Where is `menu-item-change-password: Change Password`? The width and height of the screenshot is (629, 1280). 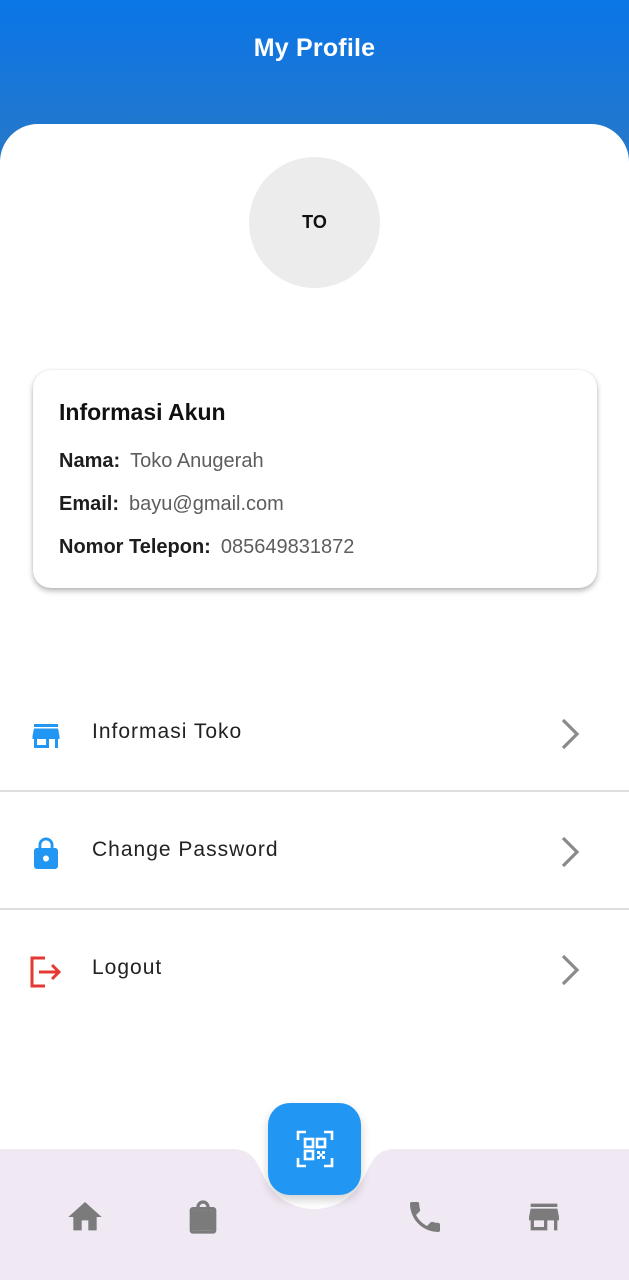
menu-item-change-password: Change Password is located at coordinates (314, 851).